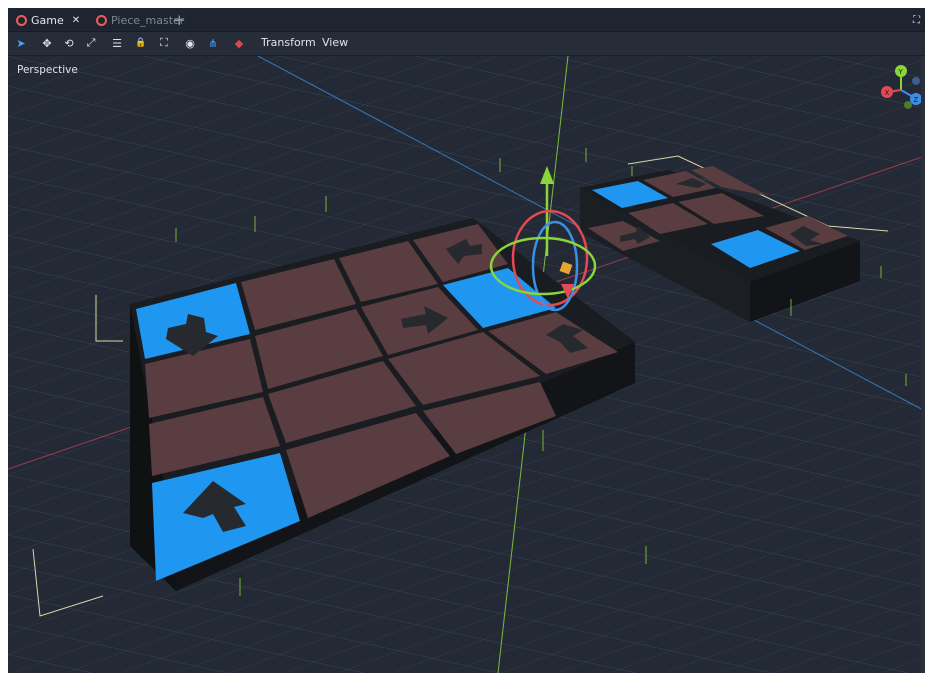  Describe the element at coordinates (916, 20) in the screenshot. I see `fullscreen-icon: ⛶` at that location.